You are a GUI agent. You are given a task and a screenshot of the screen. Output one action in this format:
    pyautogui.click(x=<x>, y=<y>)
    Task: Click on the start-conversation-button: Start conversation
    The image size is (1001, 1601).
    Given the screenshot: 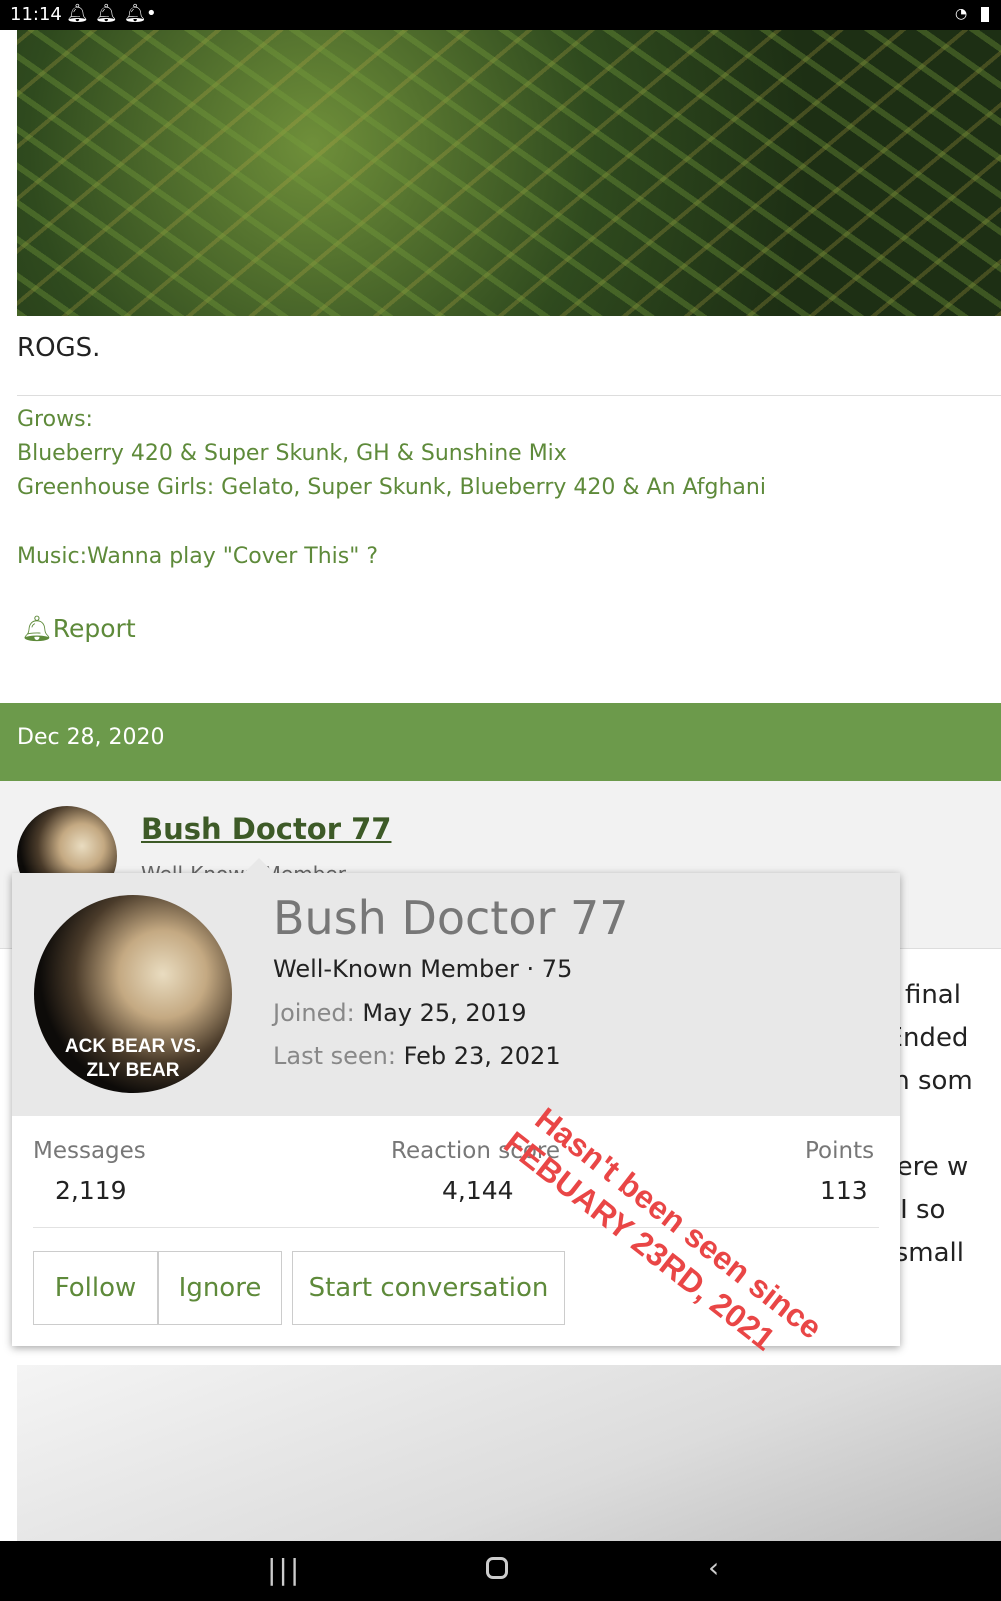 What is the action you would take?
    pyautogui.click(x=428, y=1288)
    